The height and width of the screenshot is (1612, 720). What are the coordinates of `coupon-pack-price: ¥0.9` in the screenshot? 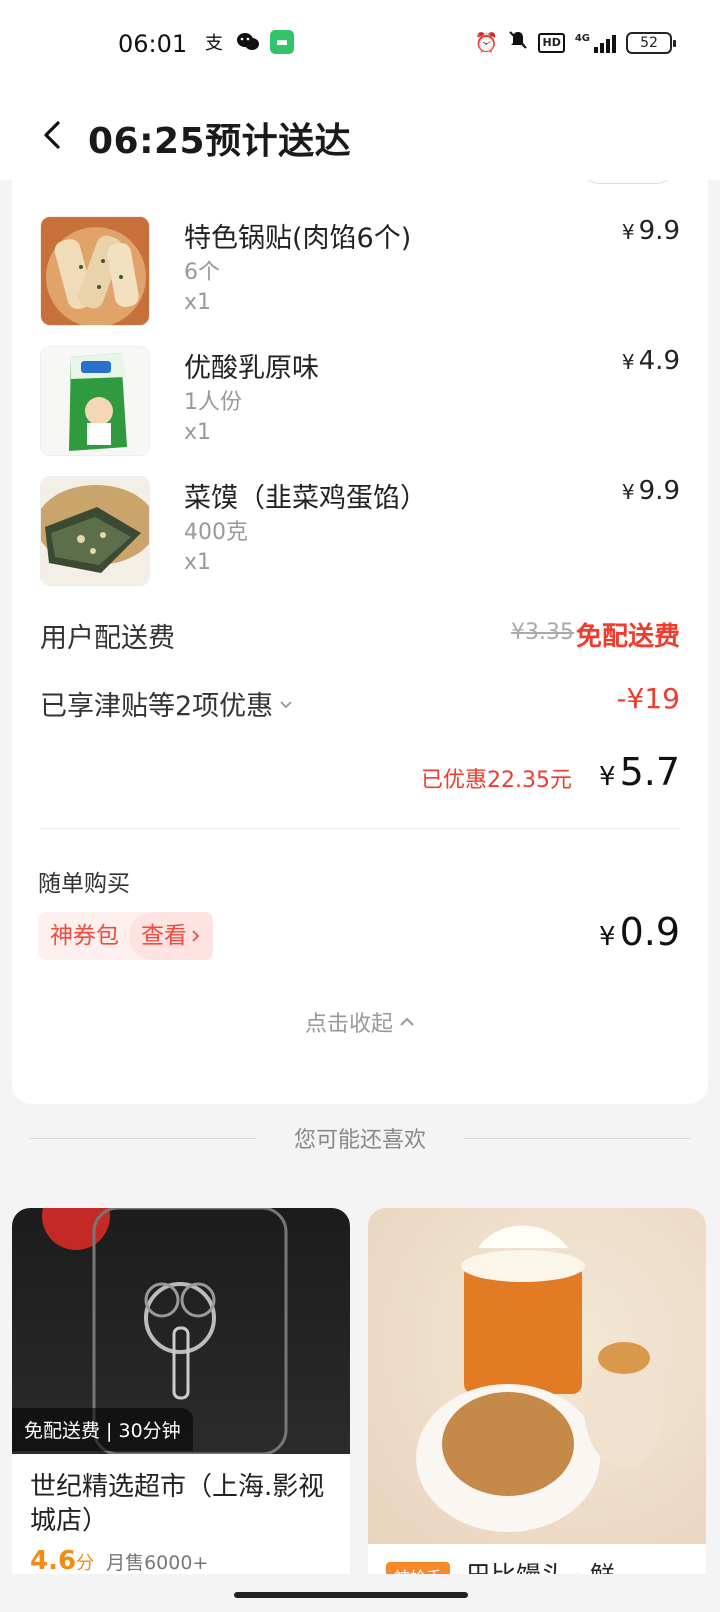 It's located at (639, 932).